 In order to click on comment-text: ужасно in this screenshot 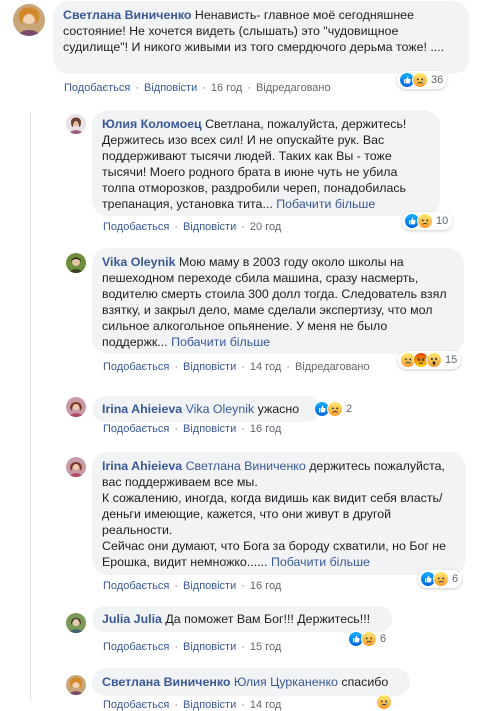, I will do `click(278, 409)`.